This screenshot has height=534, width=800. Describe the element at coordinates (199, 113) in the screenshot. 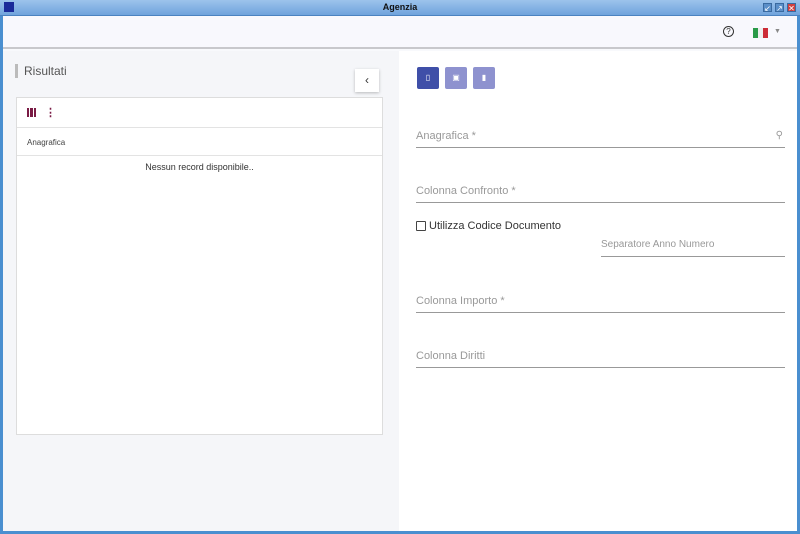

I see `grid-toolbar: ⋮` at that location.